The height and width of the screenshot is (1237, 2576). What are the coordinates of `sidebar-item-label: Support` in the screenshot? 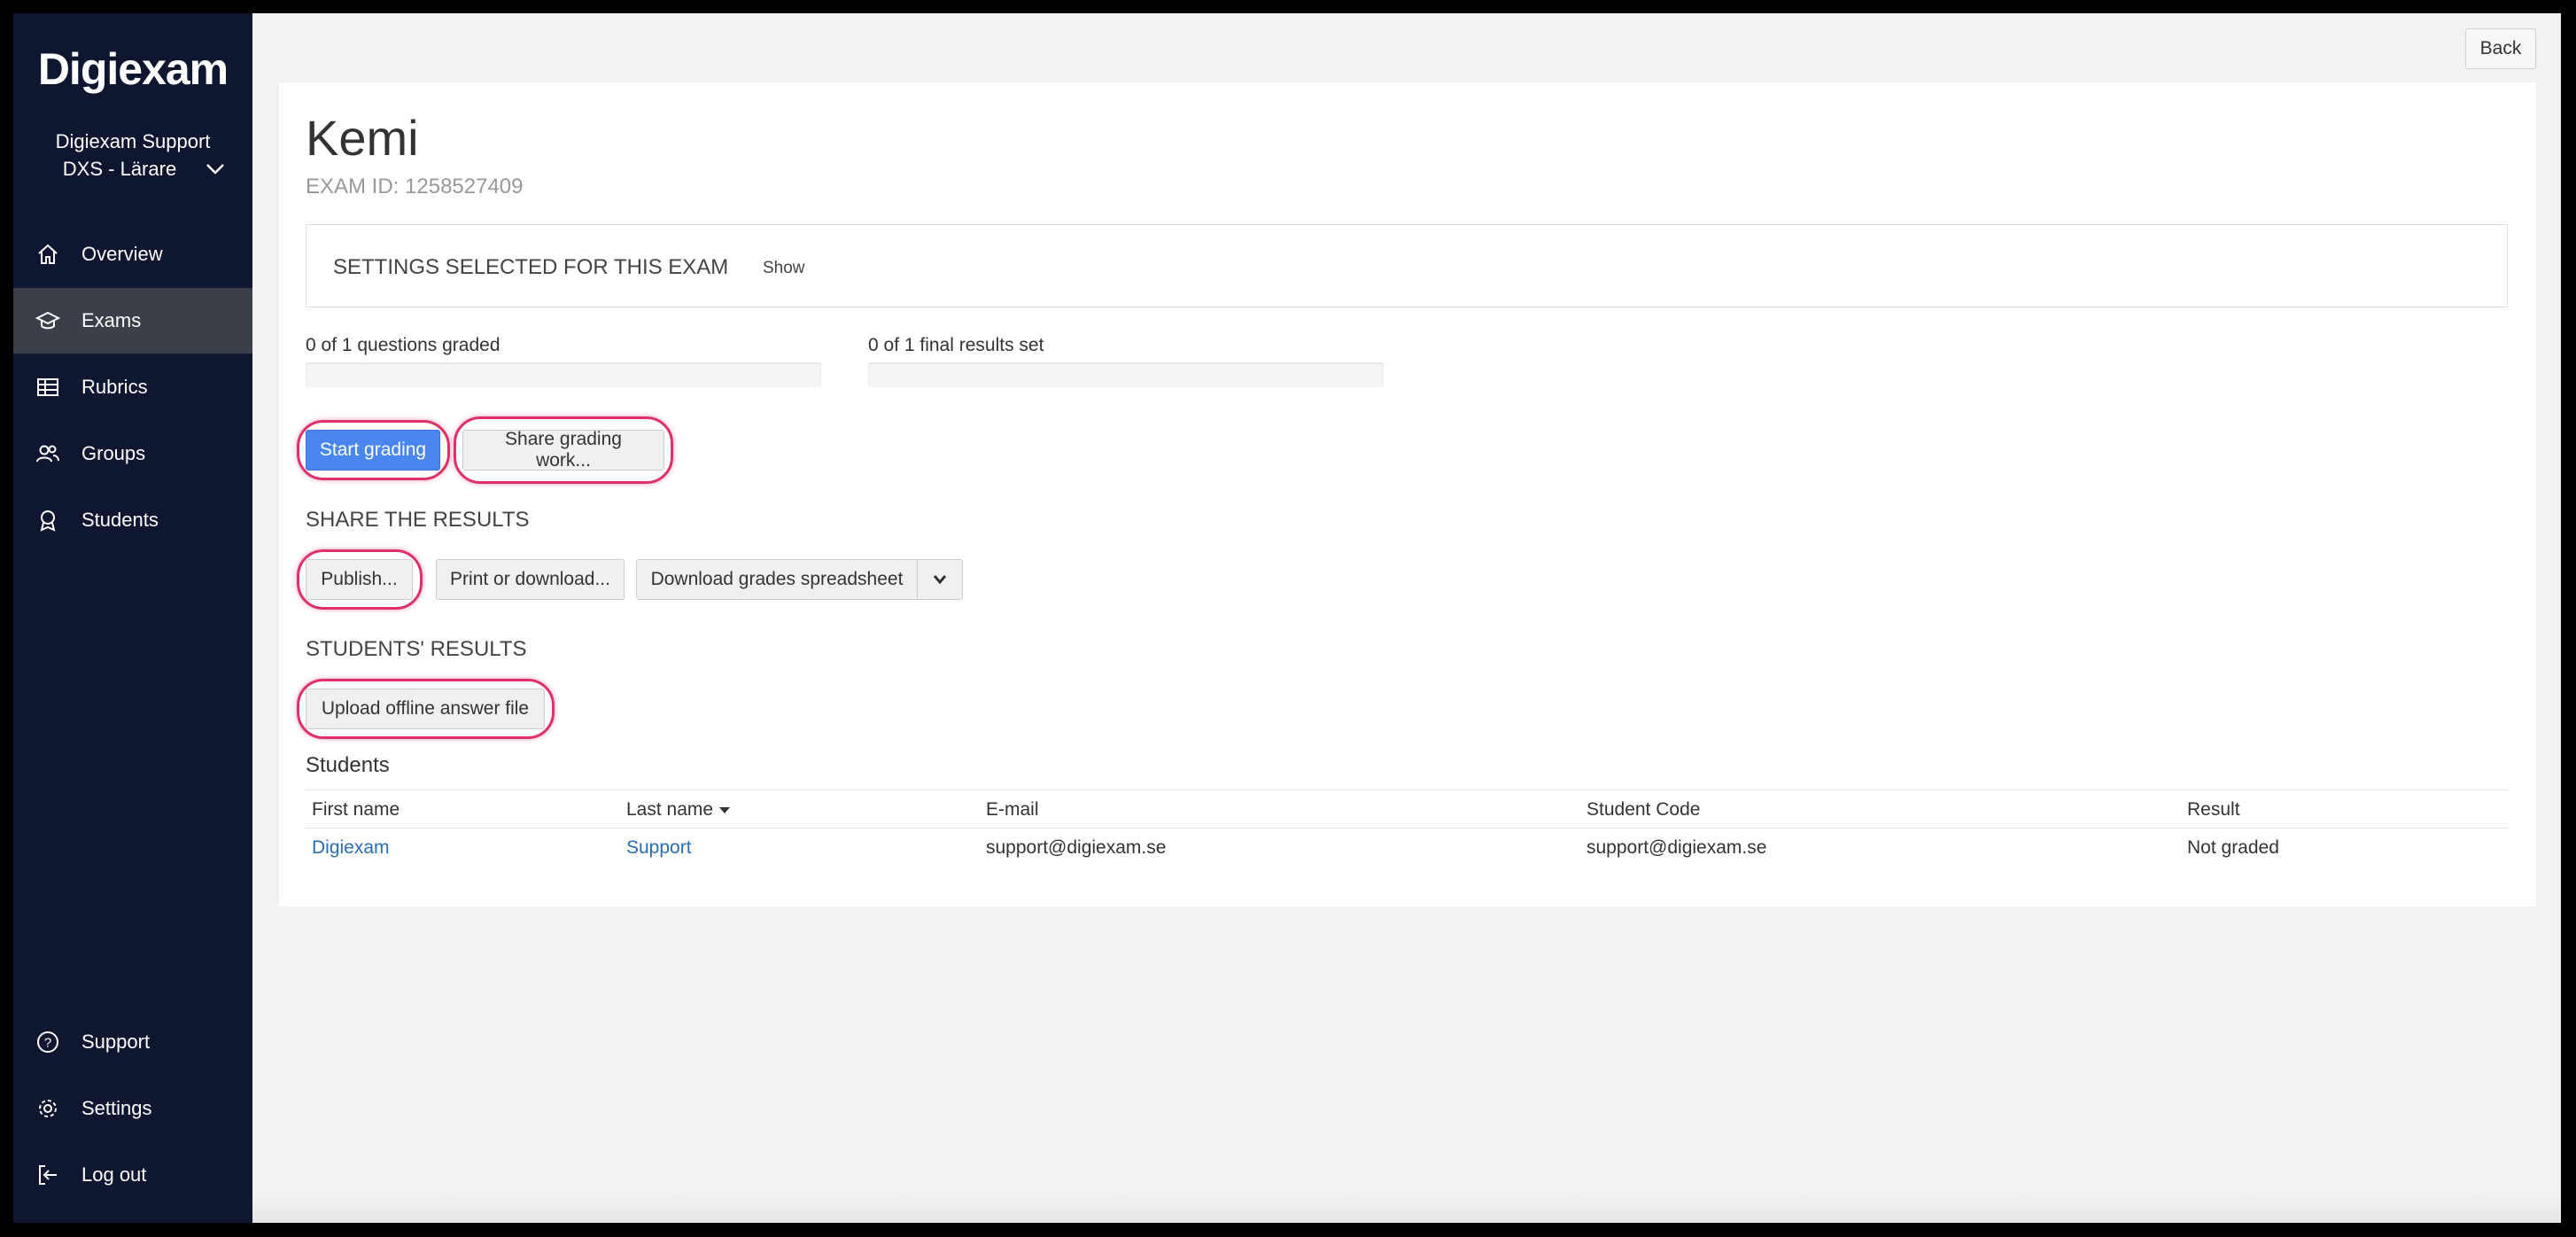 It's located at (116, 1042).